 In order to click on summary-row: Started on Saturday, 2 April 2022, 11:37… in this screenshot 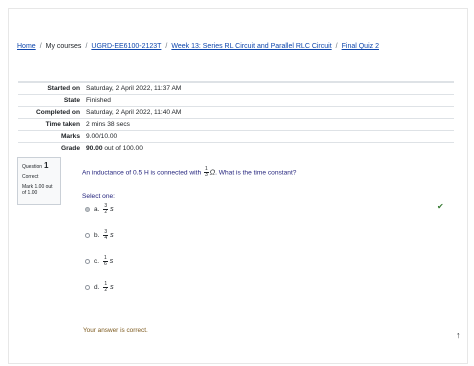, I will do `click(236, 88)`.